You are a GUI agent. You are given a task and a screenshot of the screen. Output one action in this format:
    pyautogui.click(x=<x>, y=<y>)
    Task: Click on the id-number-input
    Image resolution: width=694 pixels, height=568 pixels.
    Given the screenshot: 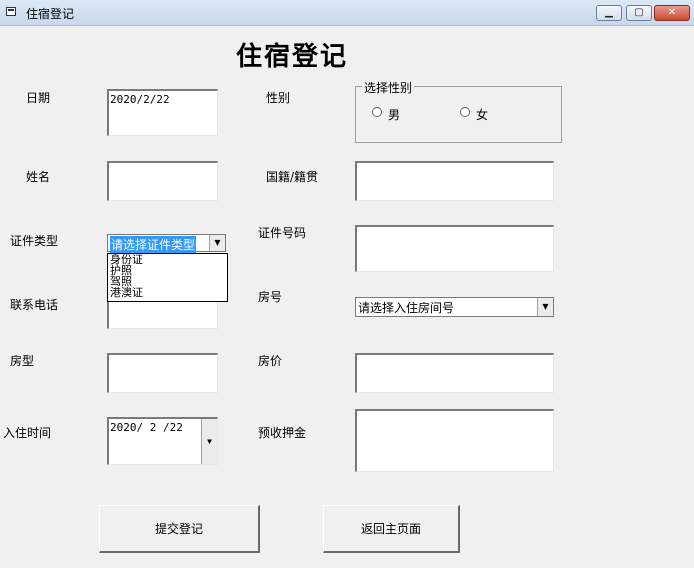 What is the action you would take?
    pyautogui.click(x=454, y=248)
    